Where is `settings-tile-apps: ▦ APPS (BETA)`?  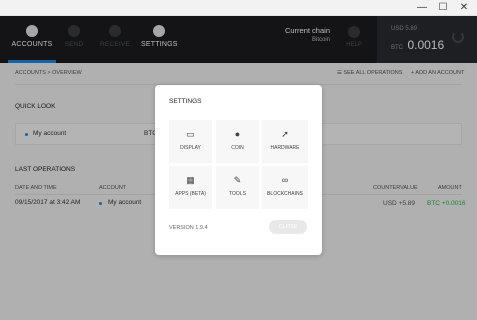
settings-tile-apps: ▦ APPS (BETA) is located at coordinates (190, 187).